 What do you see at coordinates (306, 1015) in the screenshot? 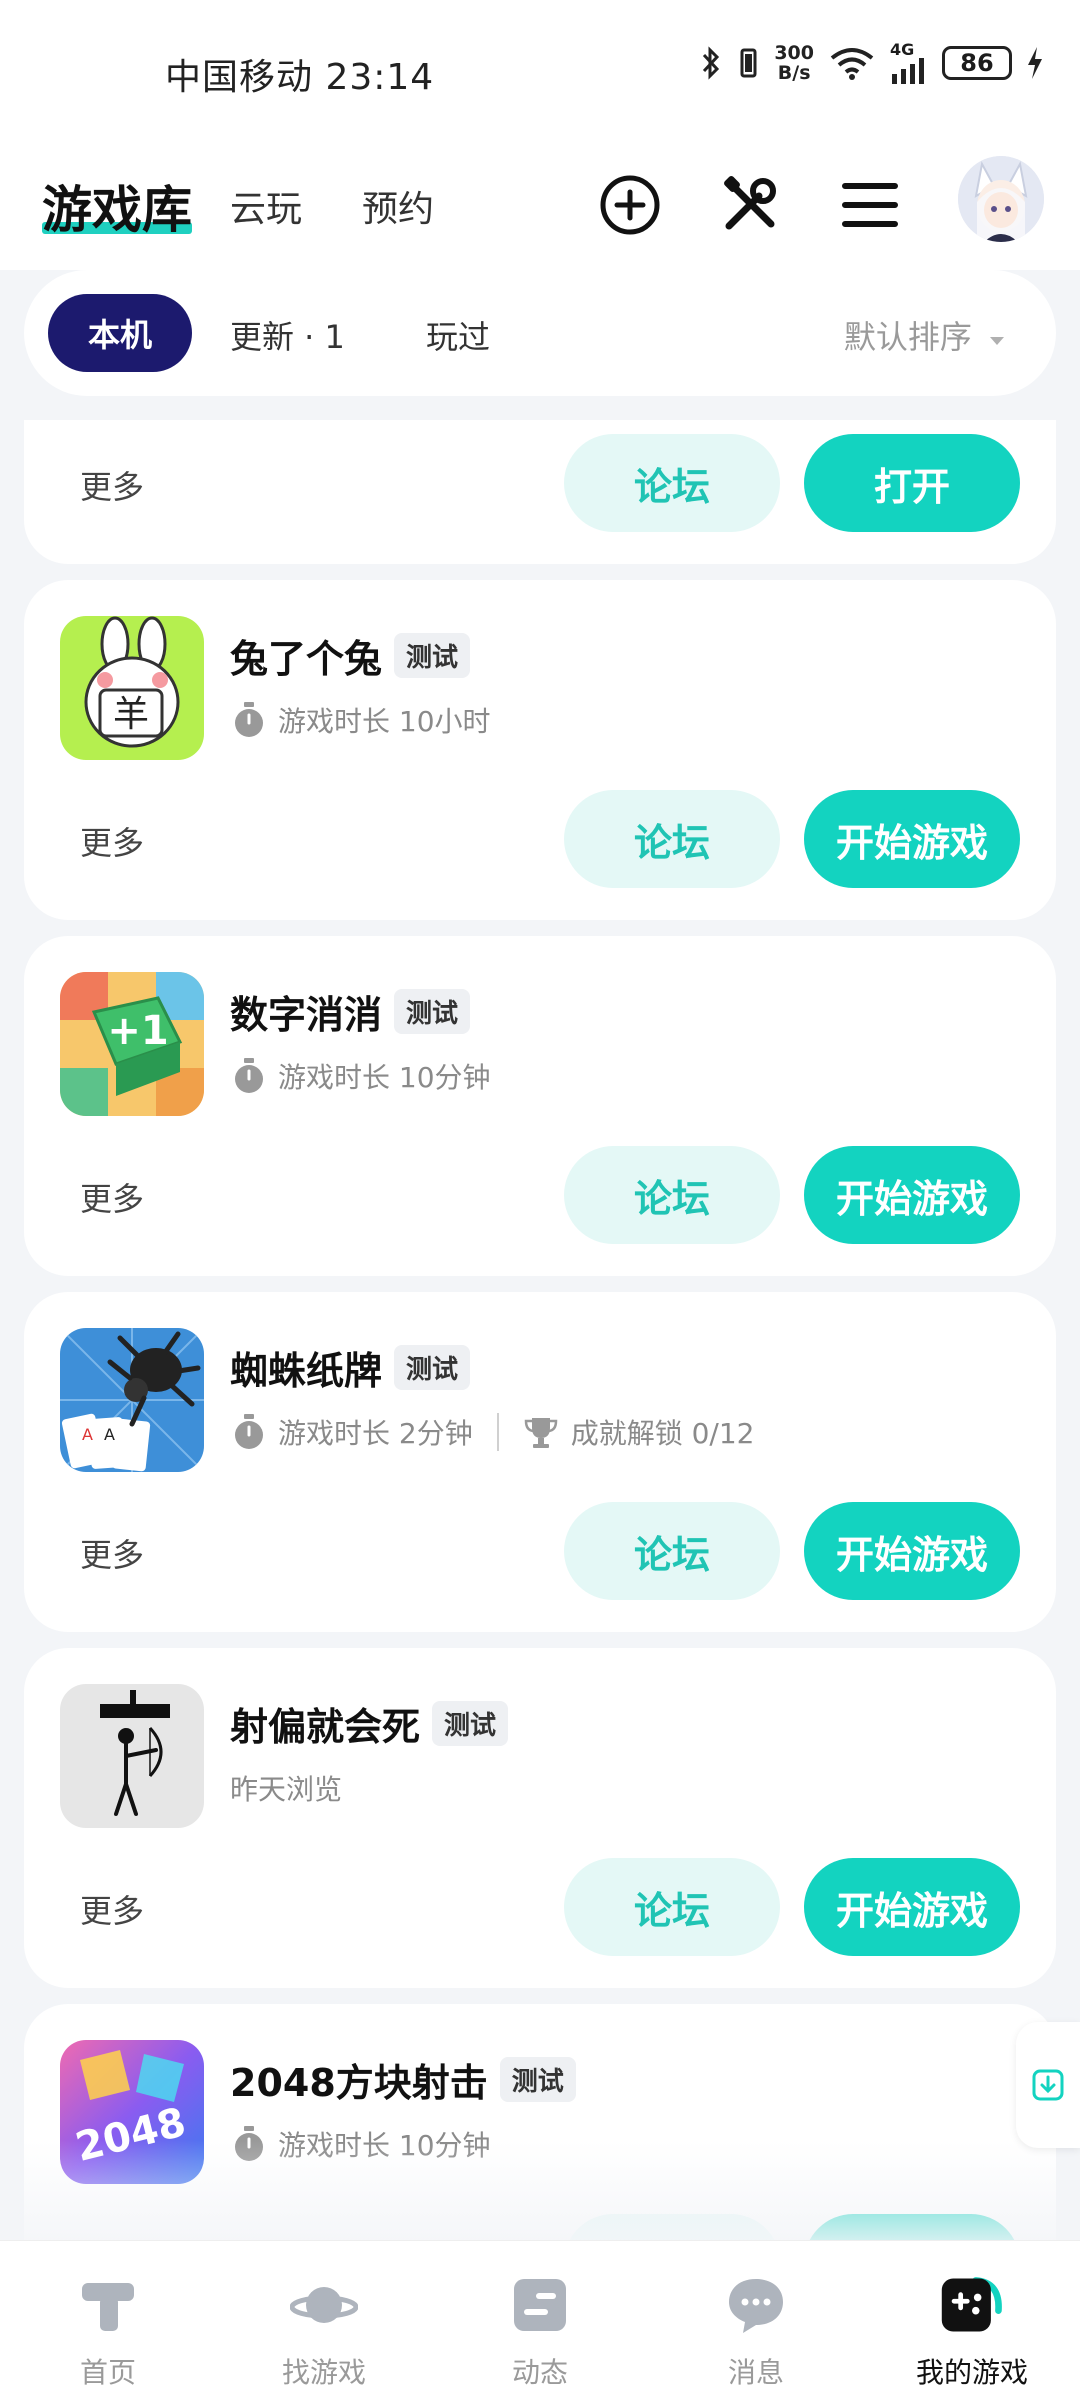
I see `game-name: 数字消消` at bounding box center [306, 1015].